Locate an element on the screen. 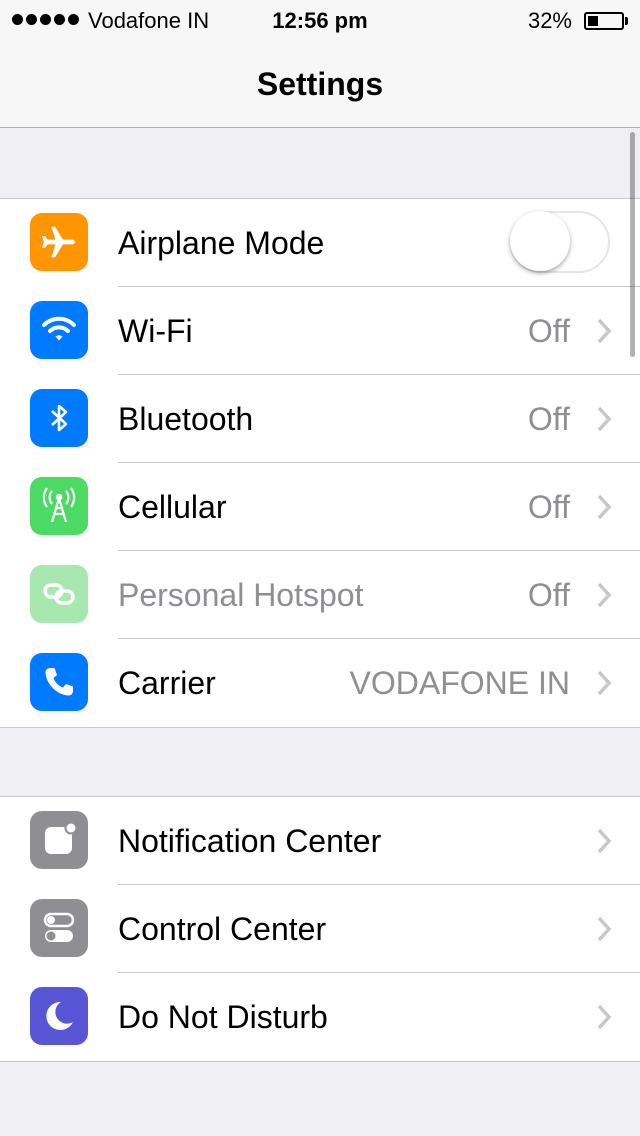 This screenshot has width=640, height=1136. cellular-antenna-icon is located at coordinates (59, 506).